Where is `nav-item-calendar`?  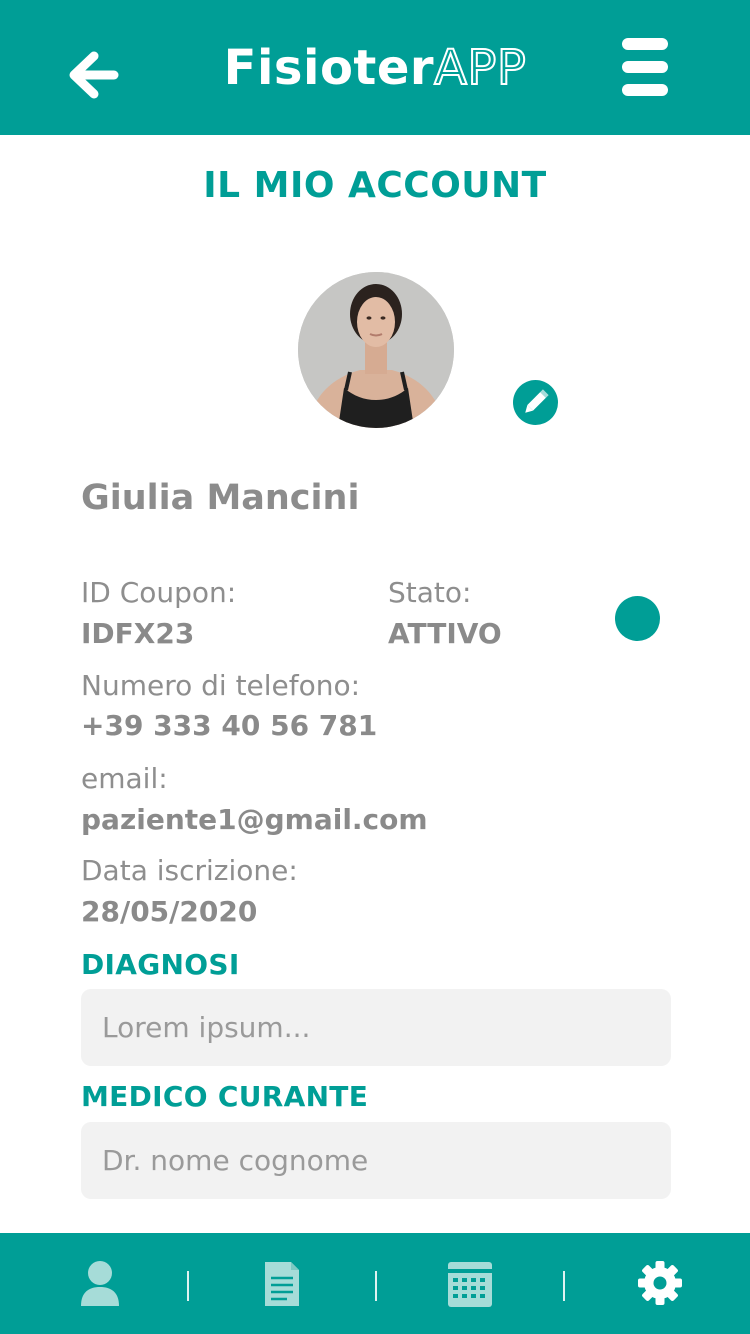
nav-item-calendar is located at coordinates (470, 1283).